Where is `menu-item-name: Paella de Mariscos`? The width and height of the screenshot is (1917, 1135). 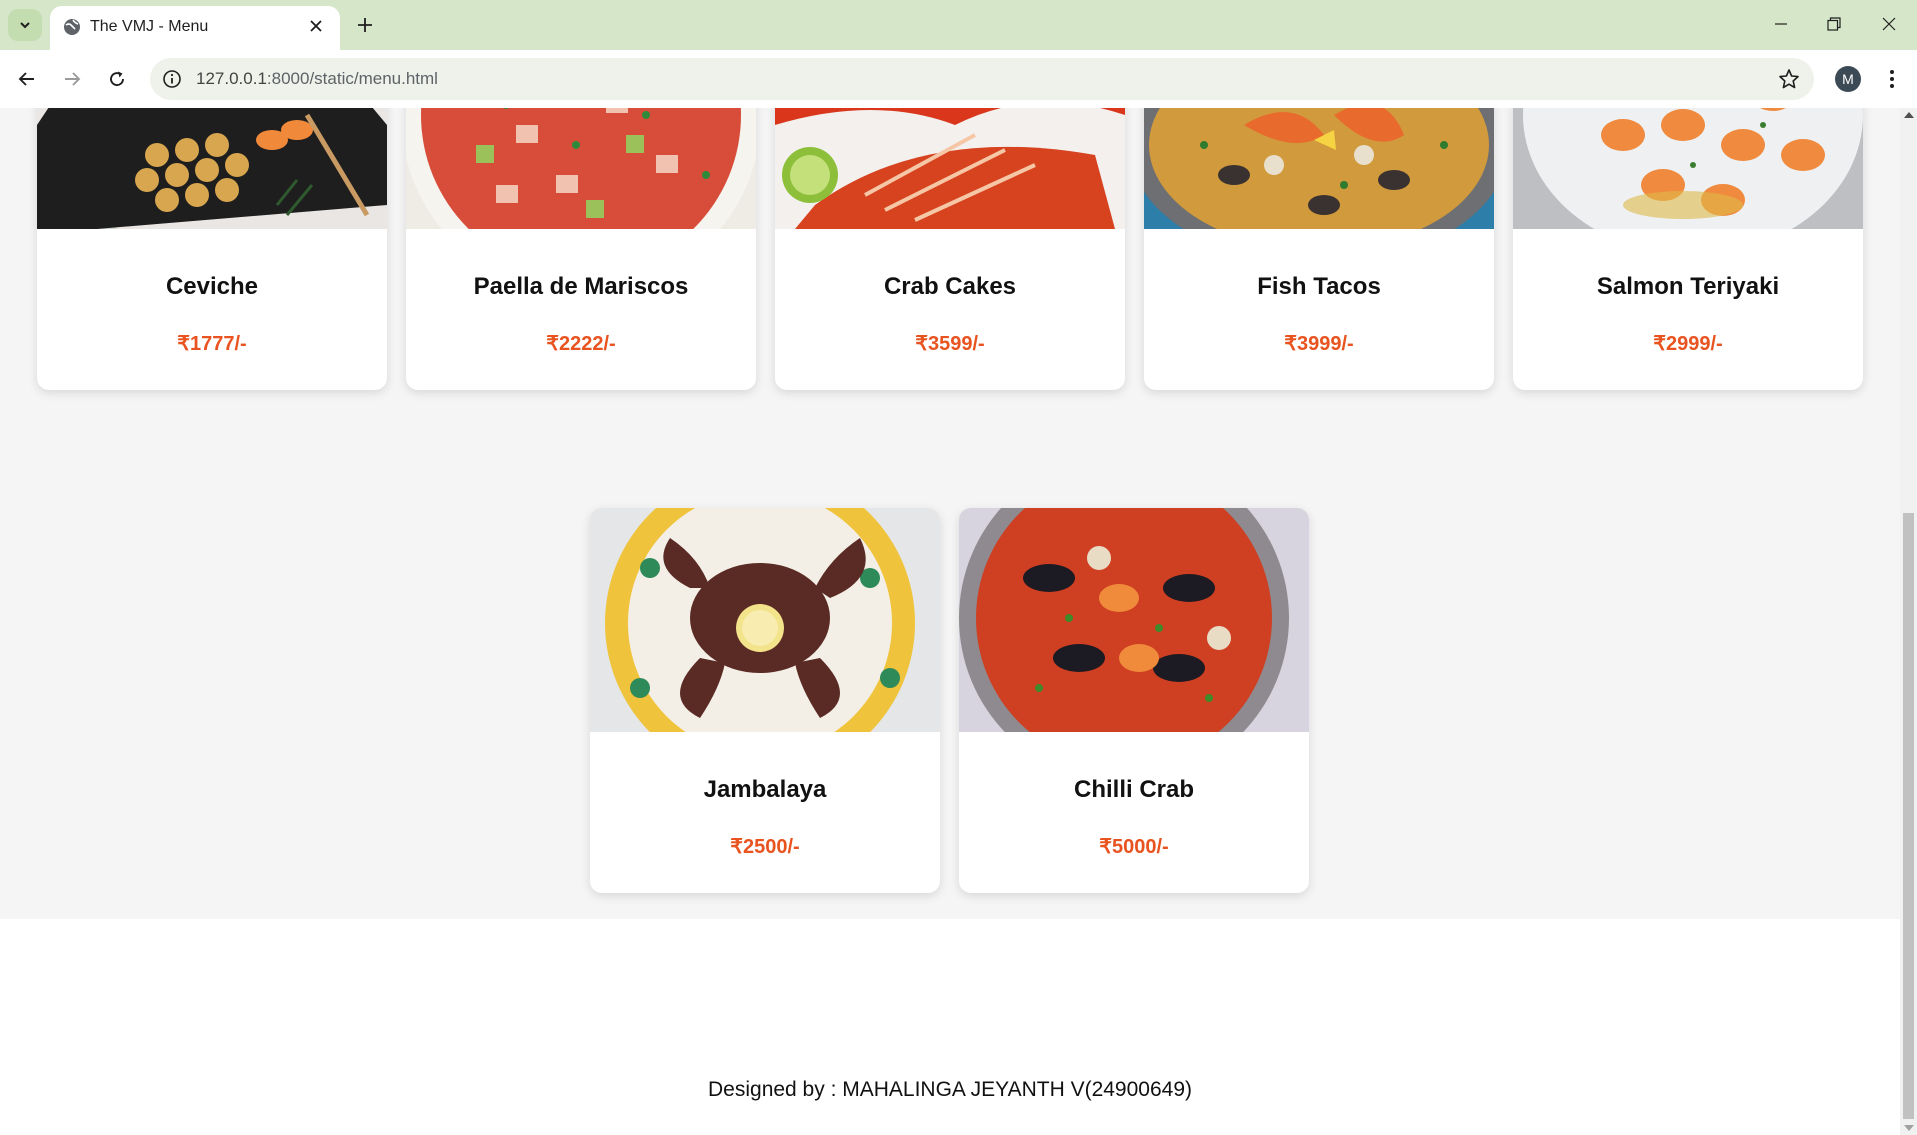
menu-item-name: Paella de Mariscos is located at coordinates (581, 286).